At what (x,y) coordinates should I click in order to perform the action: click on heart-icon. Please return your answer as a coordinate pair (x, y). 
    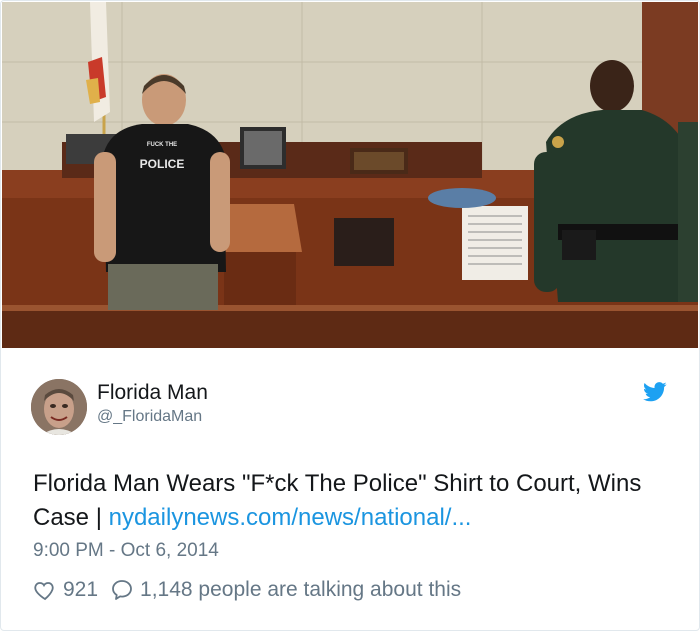
    Looking at the image, I should click on (45, 590).